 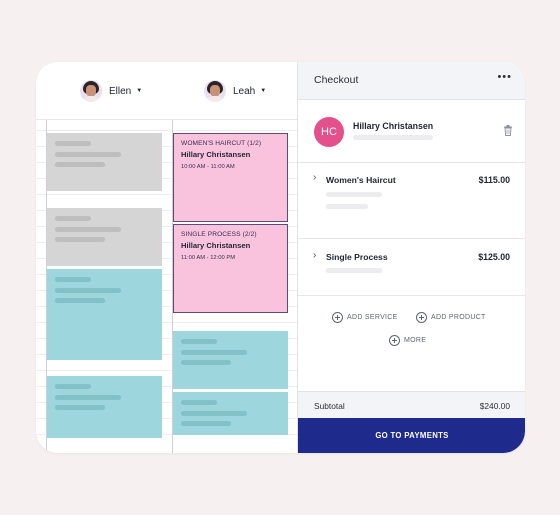 What do you see at coordinates (166, 130) in the screenshot?
I see `grid-line` at bounding box center [166, 130].